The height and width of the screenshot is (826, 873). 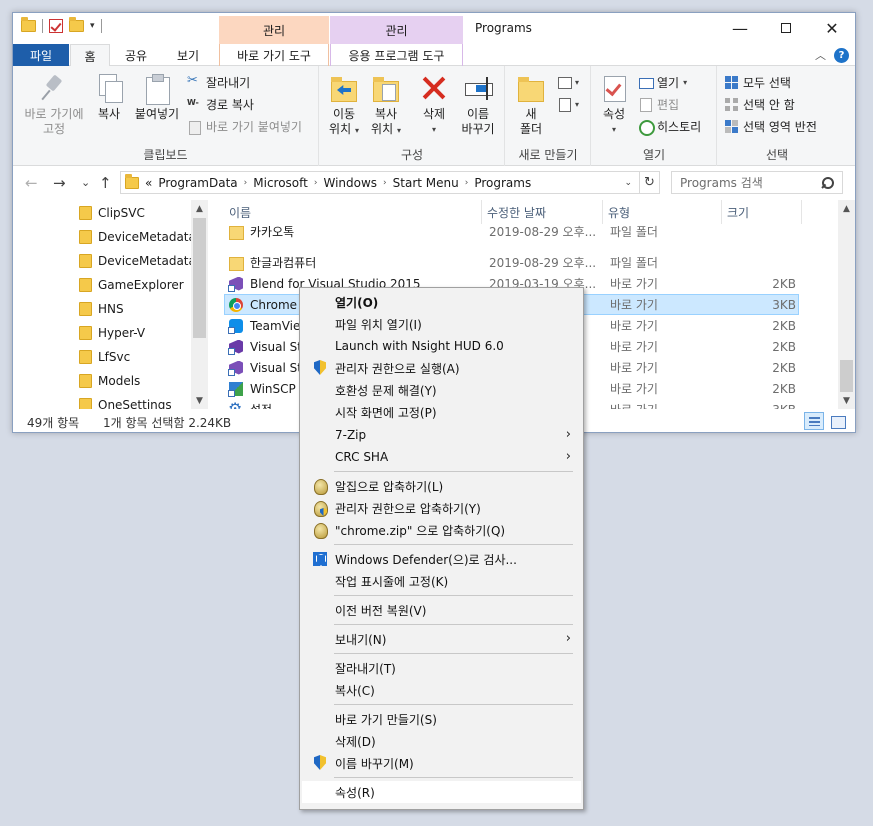 What do you see at coordinates (740, 28) in the screenshot?
I see `minimize-button: —` at bounding box center [740, 28].